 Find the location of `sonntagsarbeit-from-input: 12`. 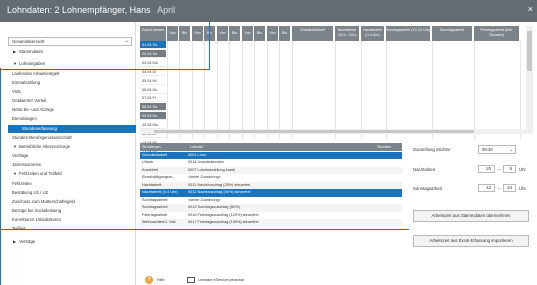

sonntagsarbeit-from-input: 12 is located at coordinates (486, 188).